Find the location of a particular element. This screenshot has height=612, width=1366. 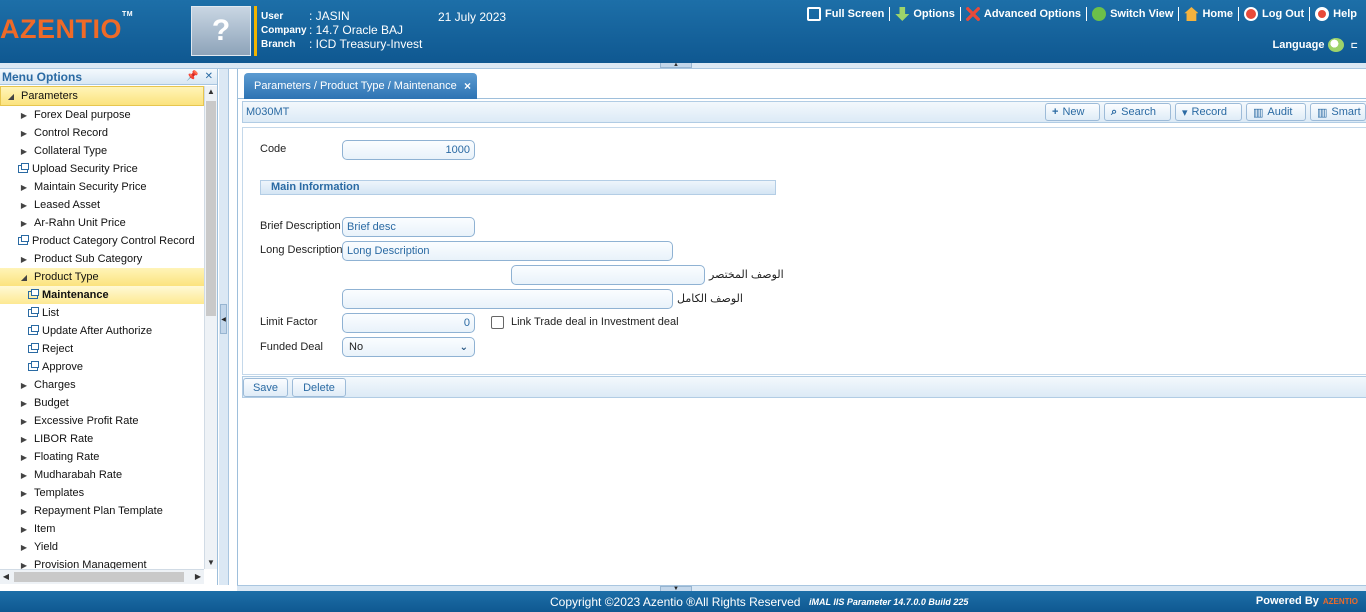

logout-link: Log Out is located at coordinates (1275, 14).